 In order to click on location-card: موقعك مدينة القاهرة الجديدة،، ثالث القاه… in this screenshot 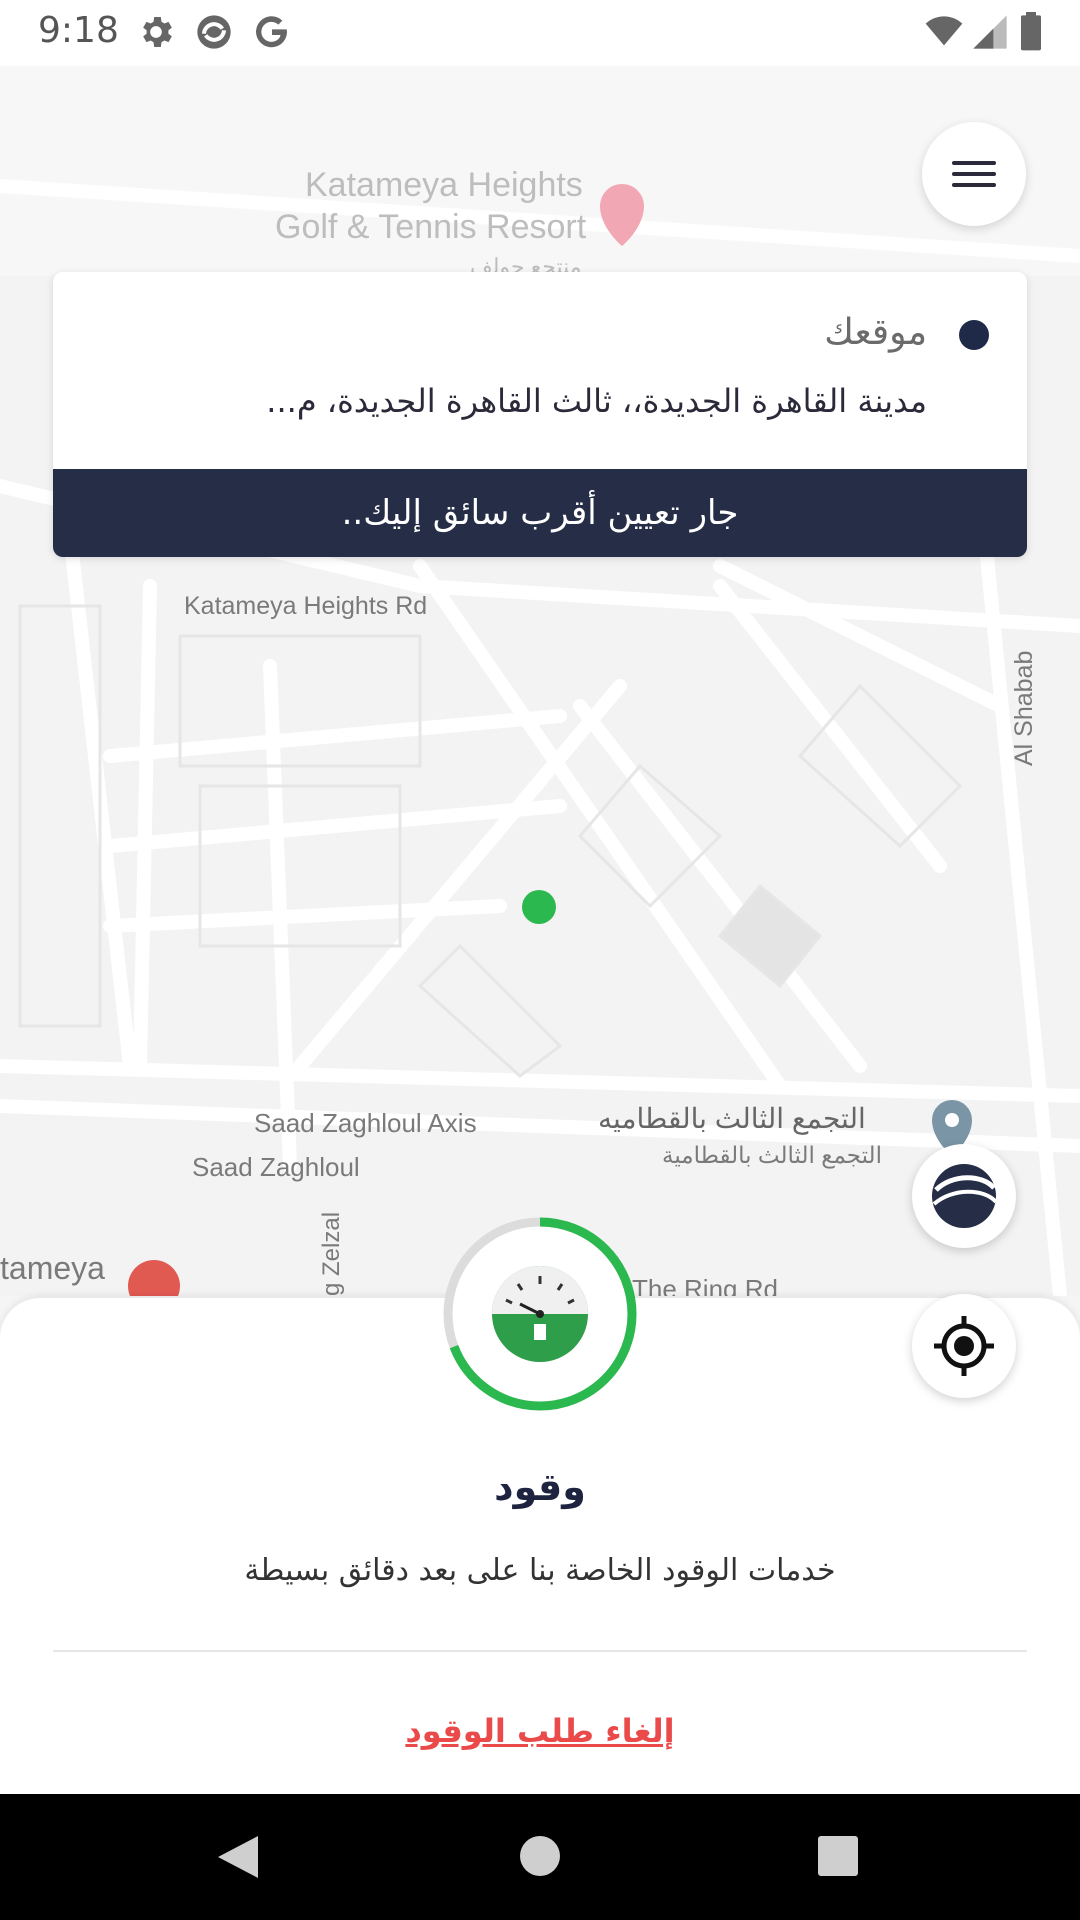, I will do `click(540, 414)`.